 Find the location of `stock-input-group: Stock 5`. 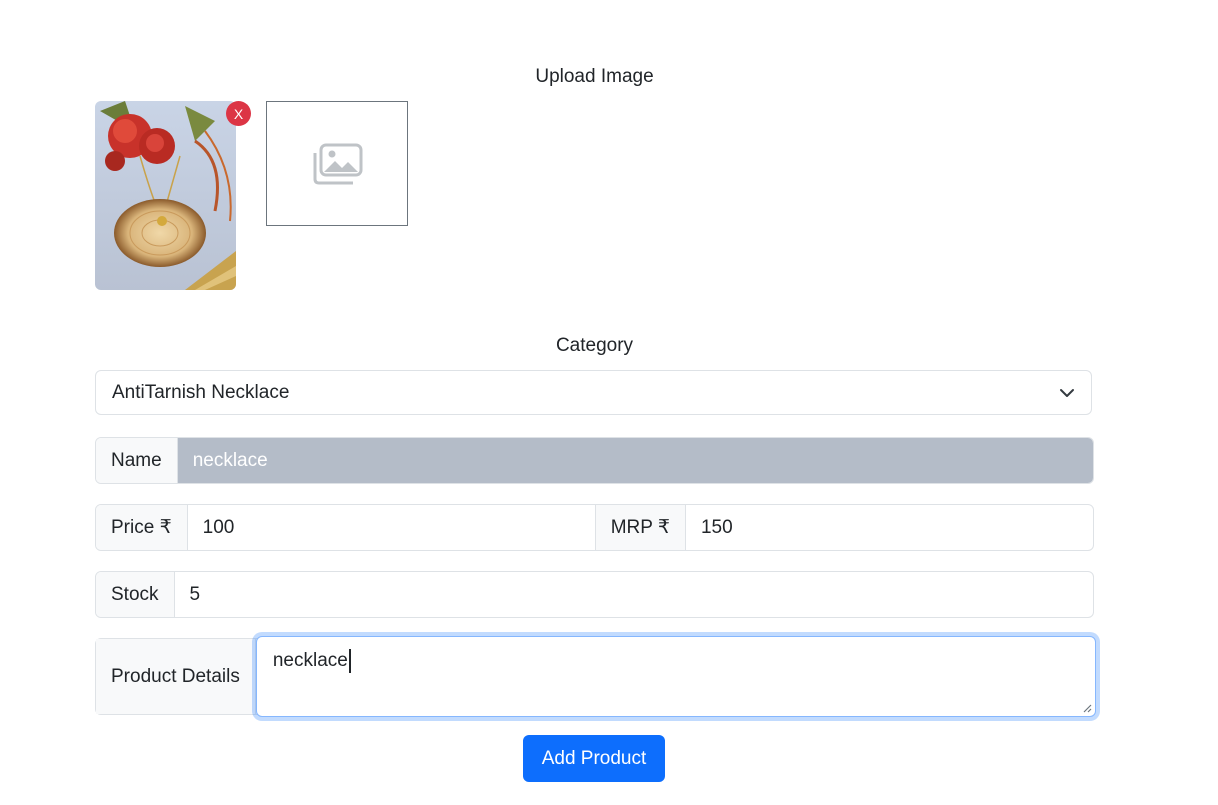

stock-input-group: Stock 5 is located at coordinates (594, 594).